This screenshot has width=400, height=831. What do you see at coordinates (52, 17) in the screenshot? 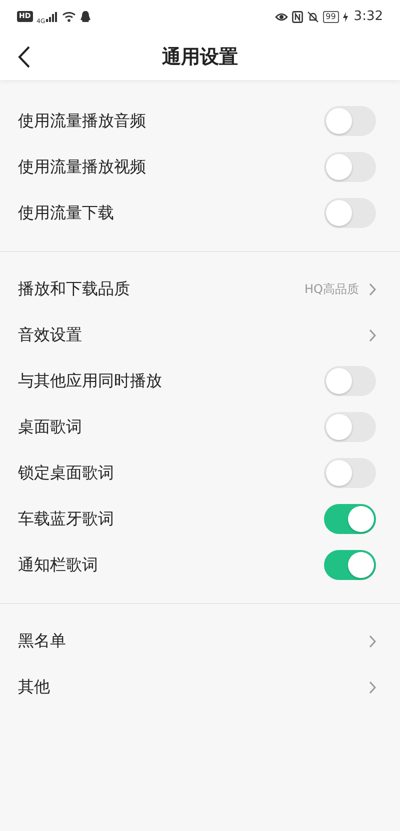
I see `signal-icon` at bounding box center [52, 17].